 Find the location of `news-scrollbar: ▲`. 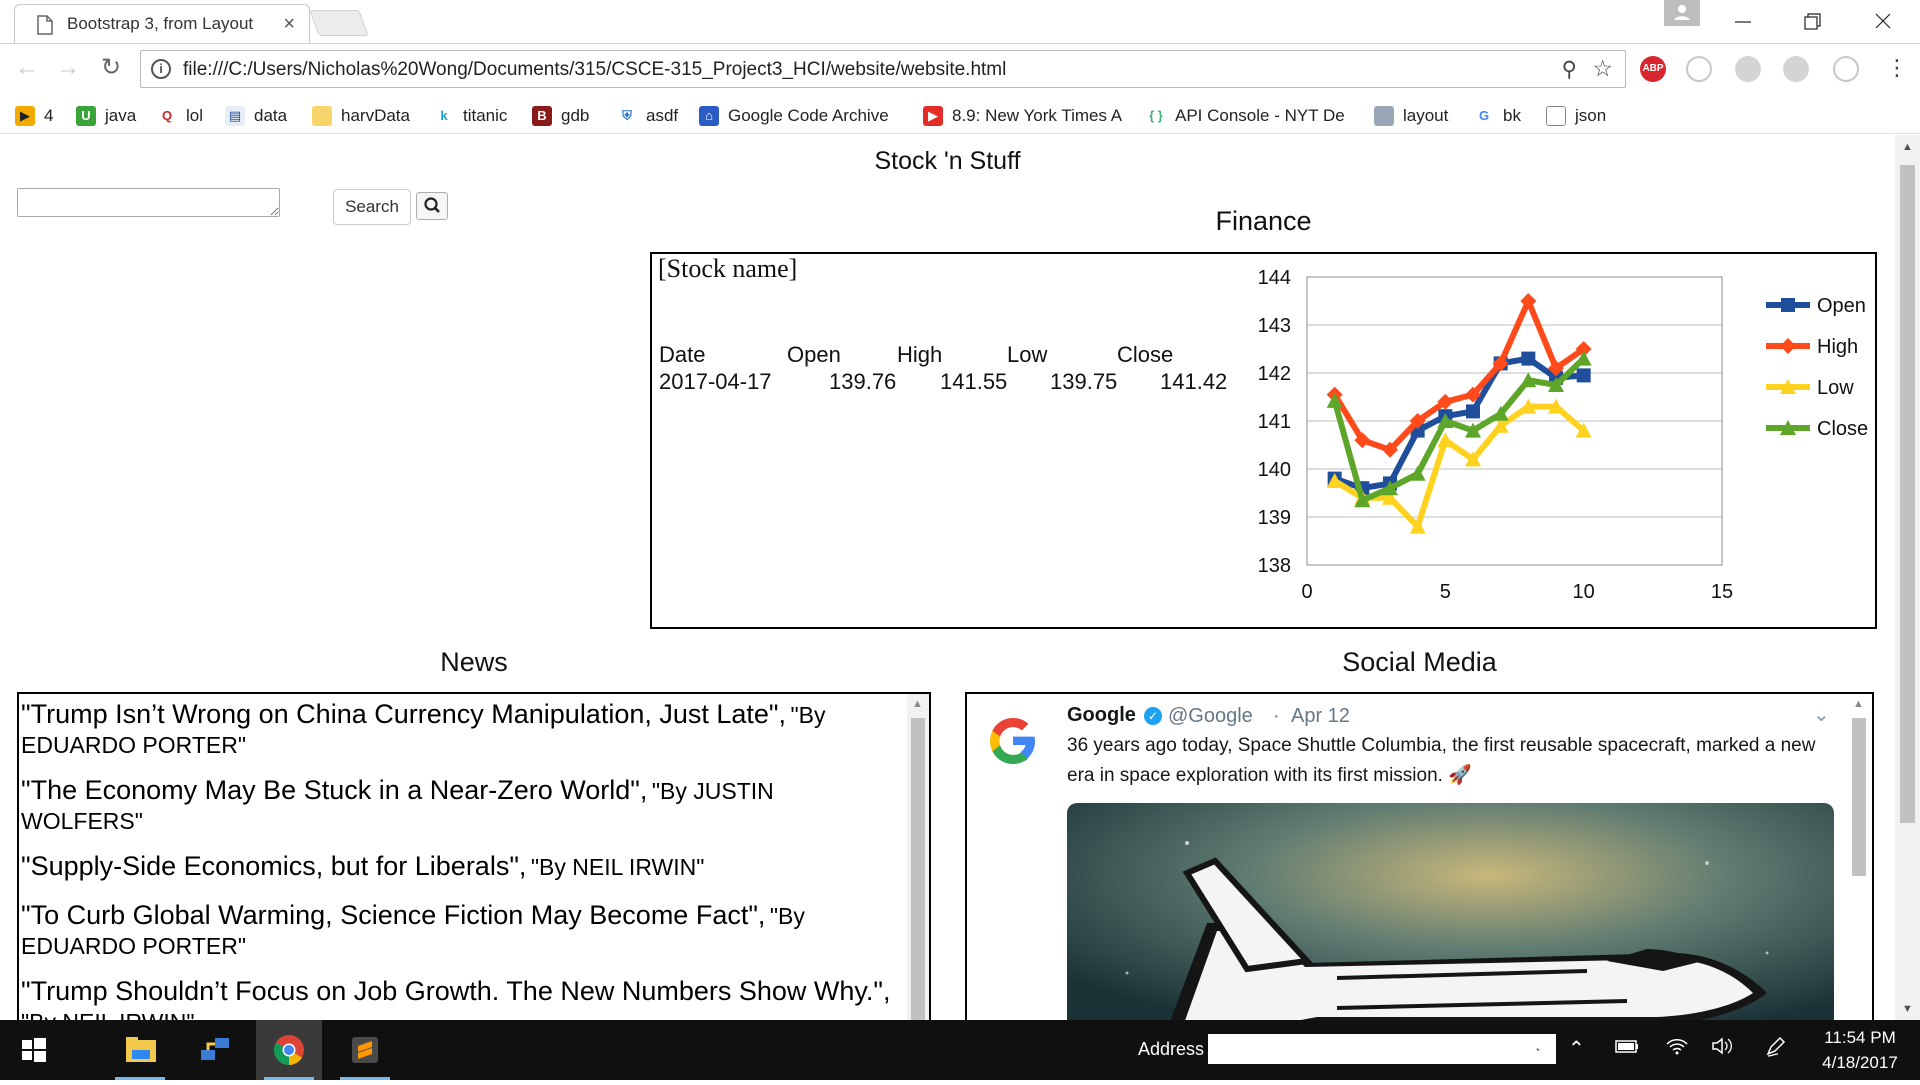

news-scrollbar: ▲ is located at coordinates (918, 857).